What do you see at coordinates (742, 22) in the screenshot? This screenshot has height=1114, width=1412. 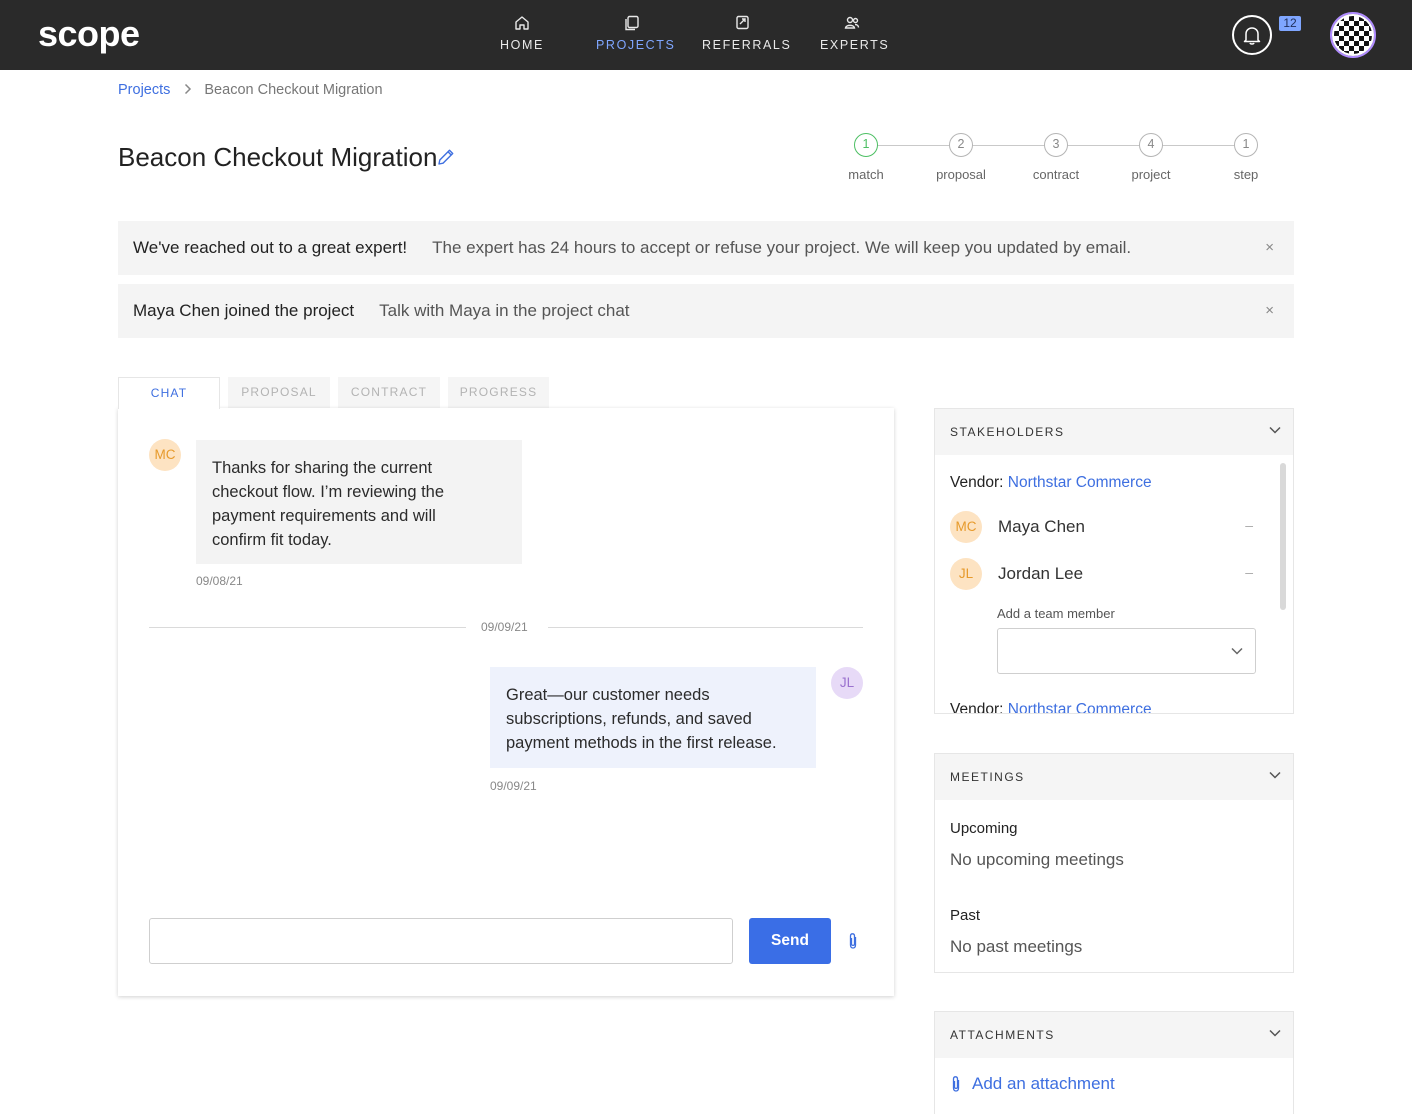 I see `referrals-icon` at bounding box center [742, 22].